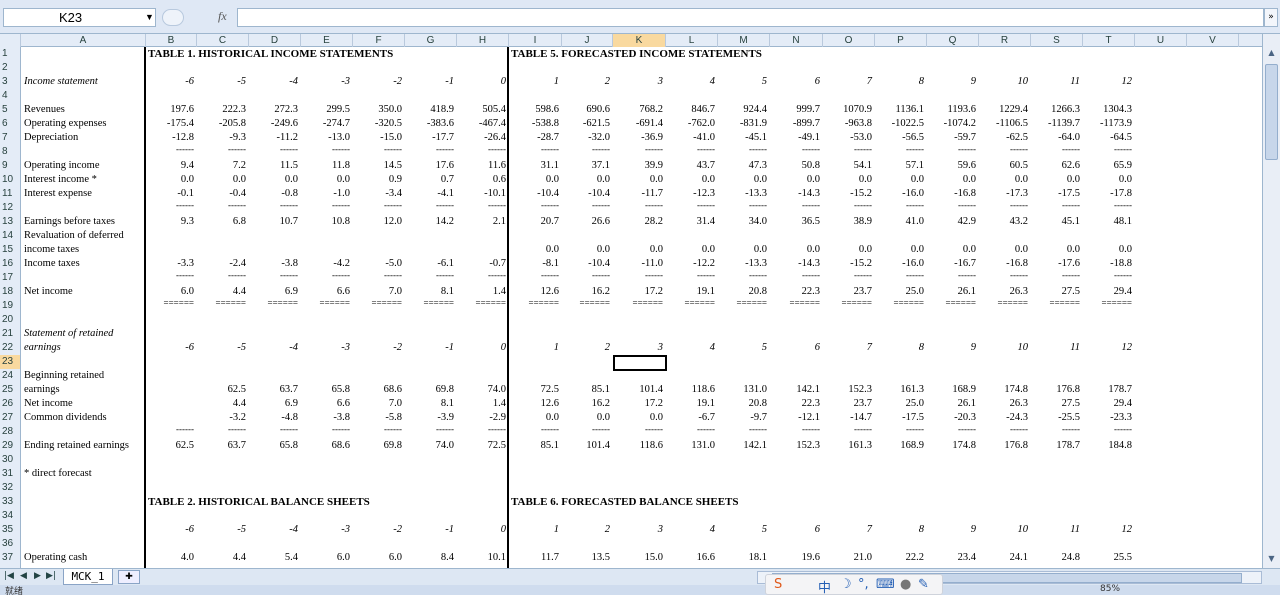  Describe the element at coordinates (10, 446) in the screenshot. I see `row-header-29: 29` at that location.